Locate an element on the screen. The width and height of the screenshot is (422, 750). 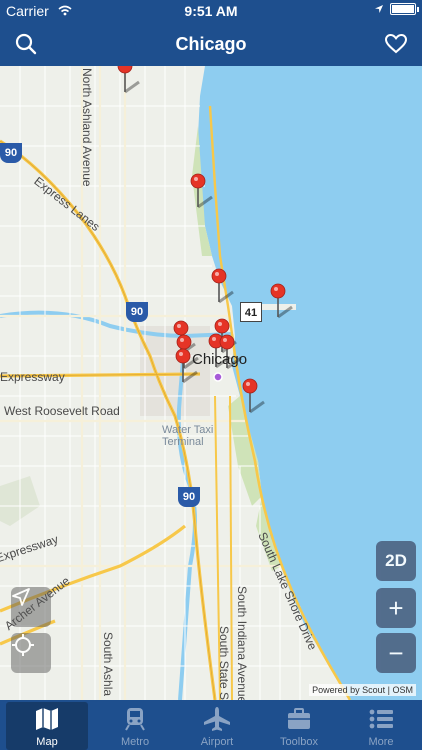
recenter-button is located at coordinates (31, 653).